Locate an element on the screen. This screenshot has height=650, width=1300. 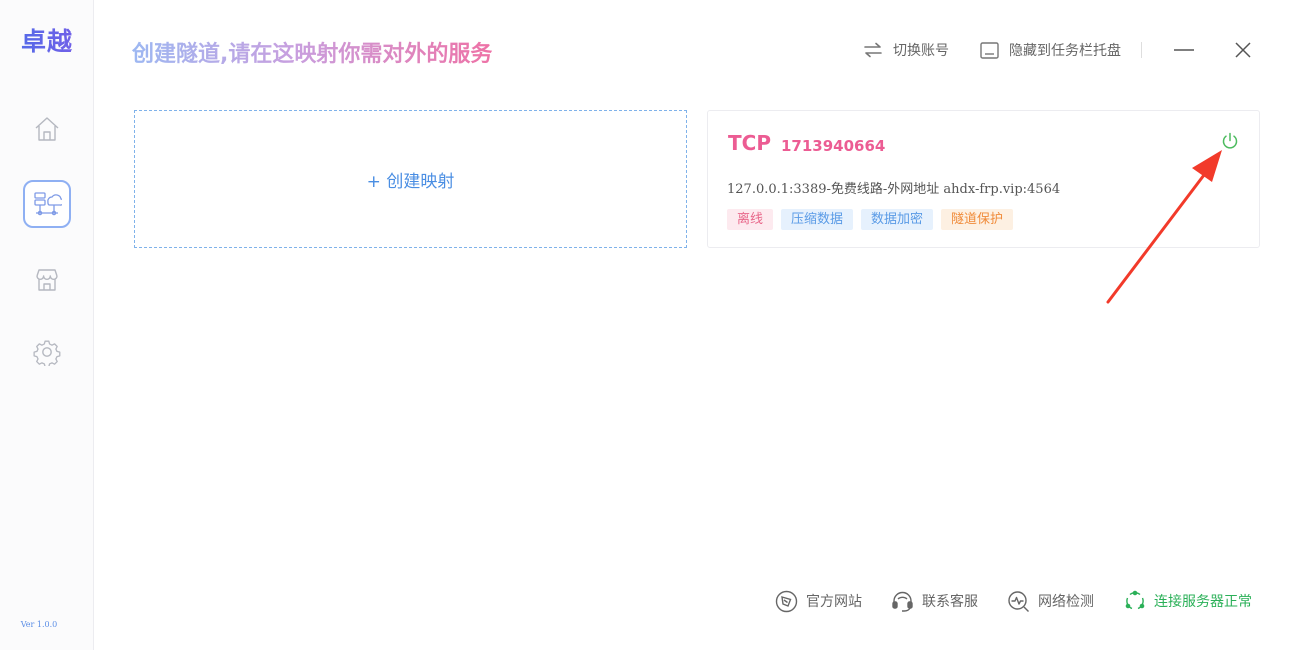
tunnel-power-button is located at coordinates (1230, 141).